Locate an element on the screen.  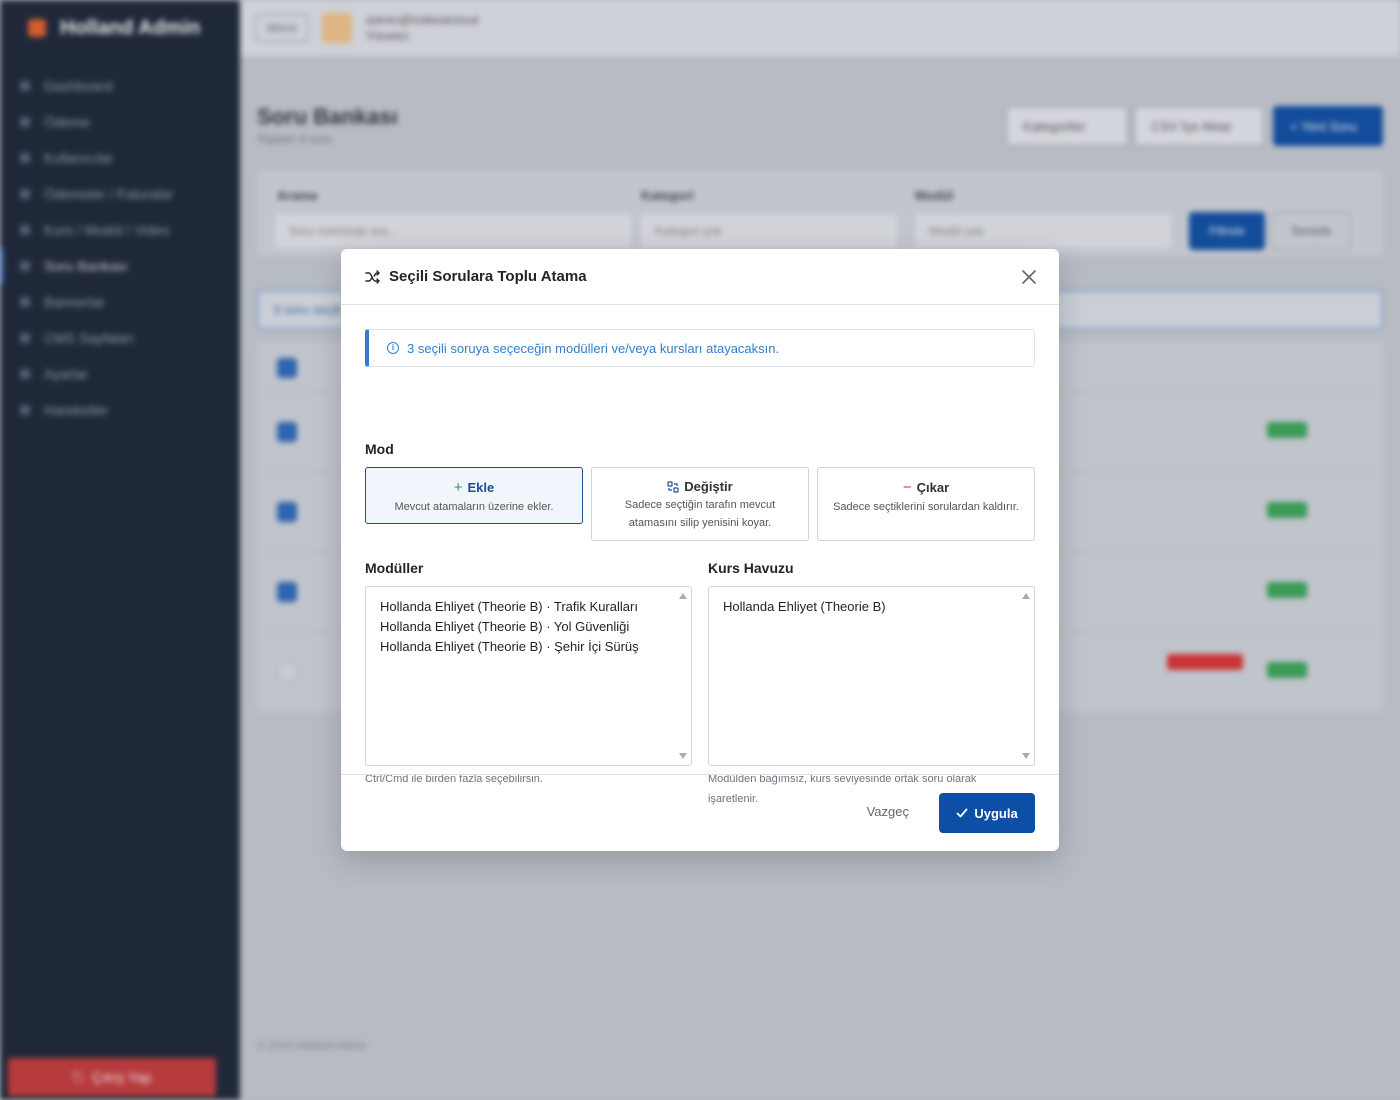
mode-remove-title: Çıkar is located at coordinates (933, 487).